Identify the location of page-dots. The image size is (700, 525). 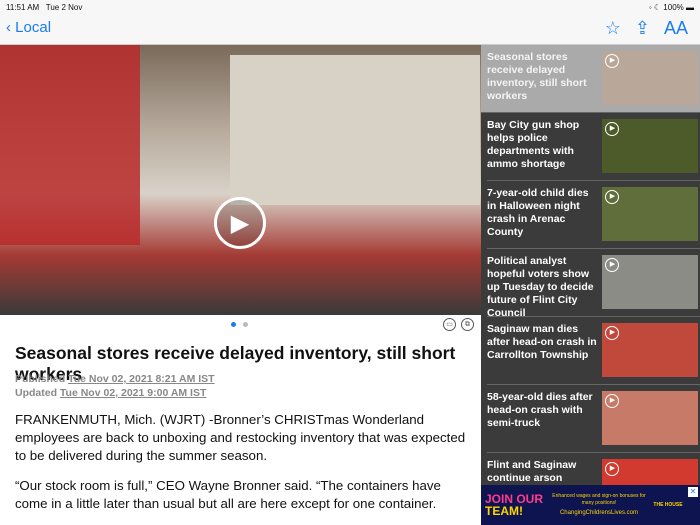
(239, 324).